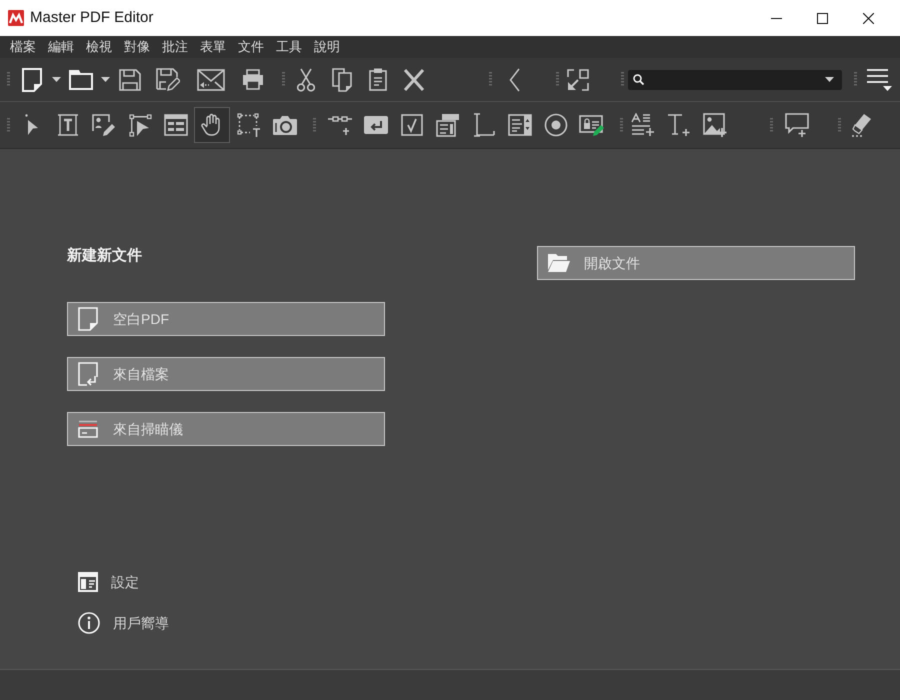 The width and height of the screenshot is (900, 700). What do you see at coordinates (638, 79) in the screenshot?
I see `search-icon` at bounding box center [638, 79].